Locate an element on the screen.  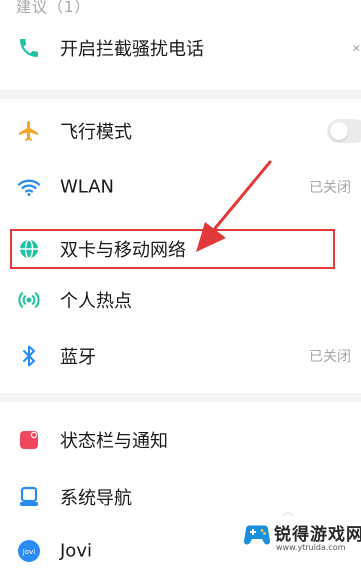
phone-icon is located at coordinates (29, 48).